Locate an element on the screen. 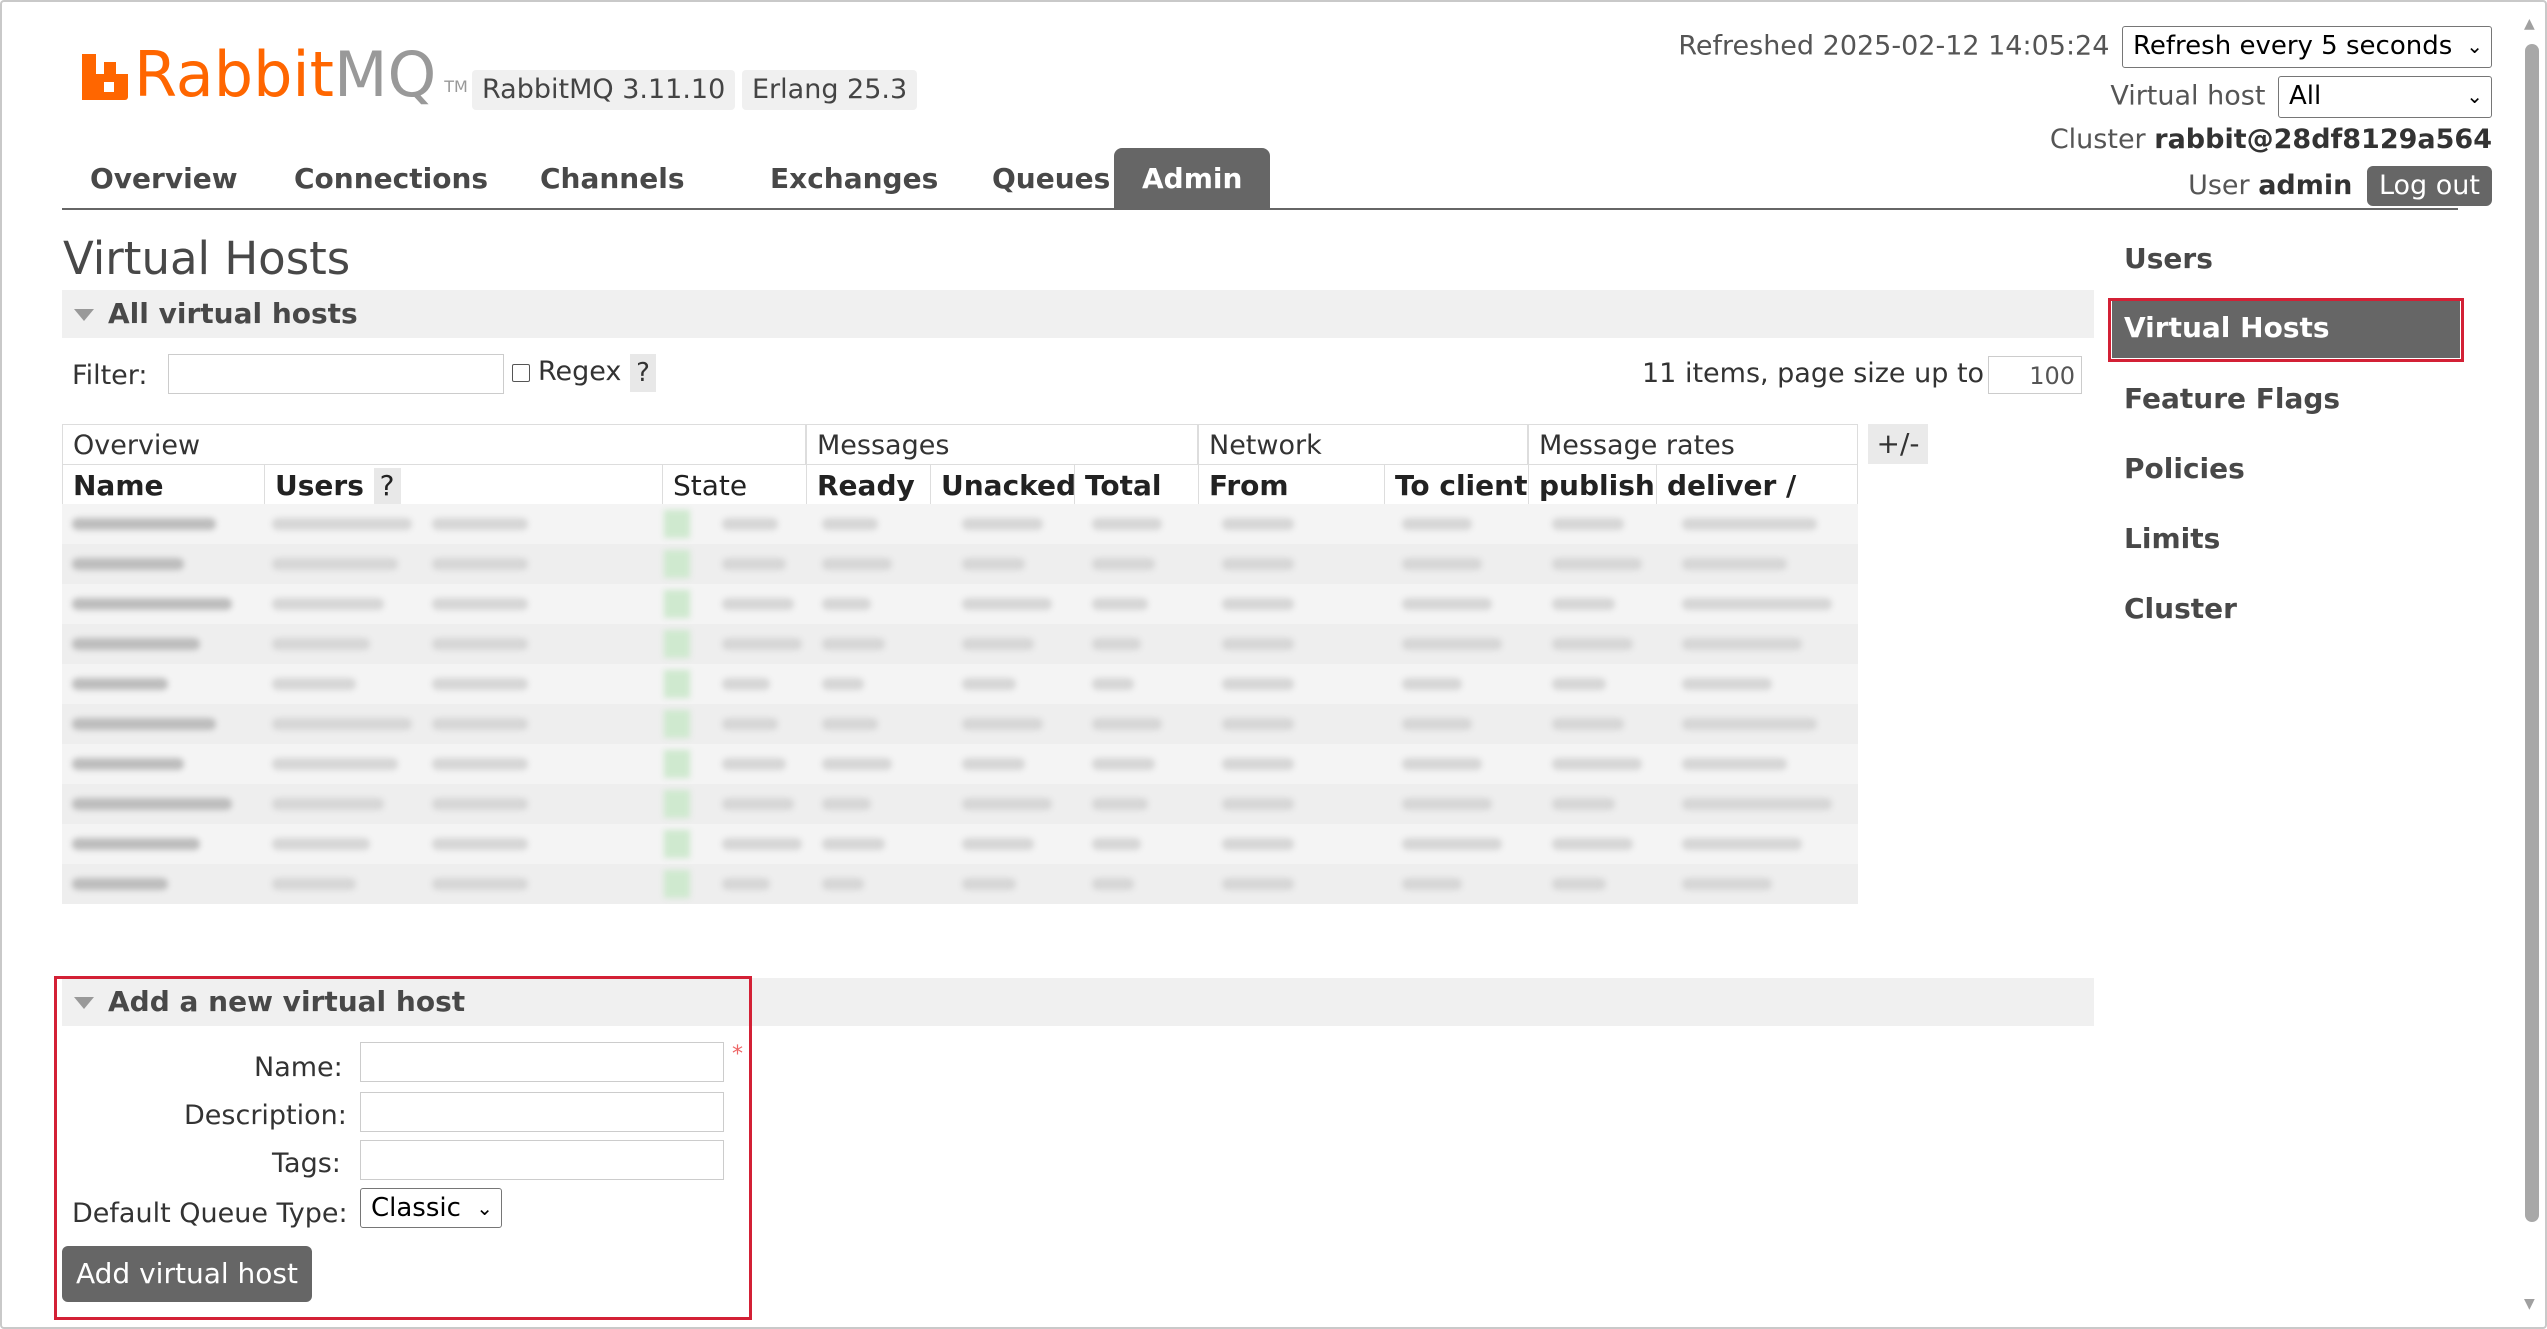 The image size is (2547, 1329). sidebar-item-policies: Policies is located at coordinates (2184, 468).